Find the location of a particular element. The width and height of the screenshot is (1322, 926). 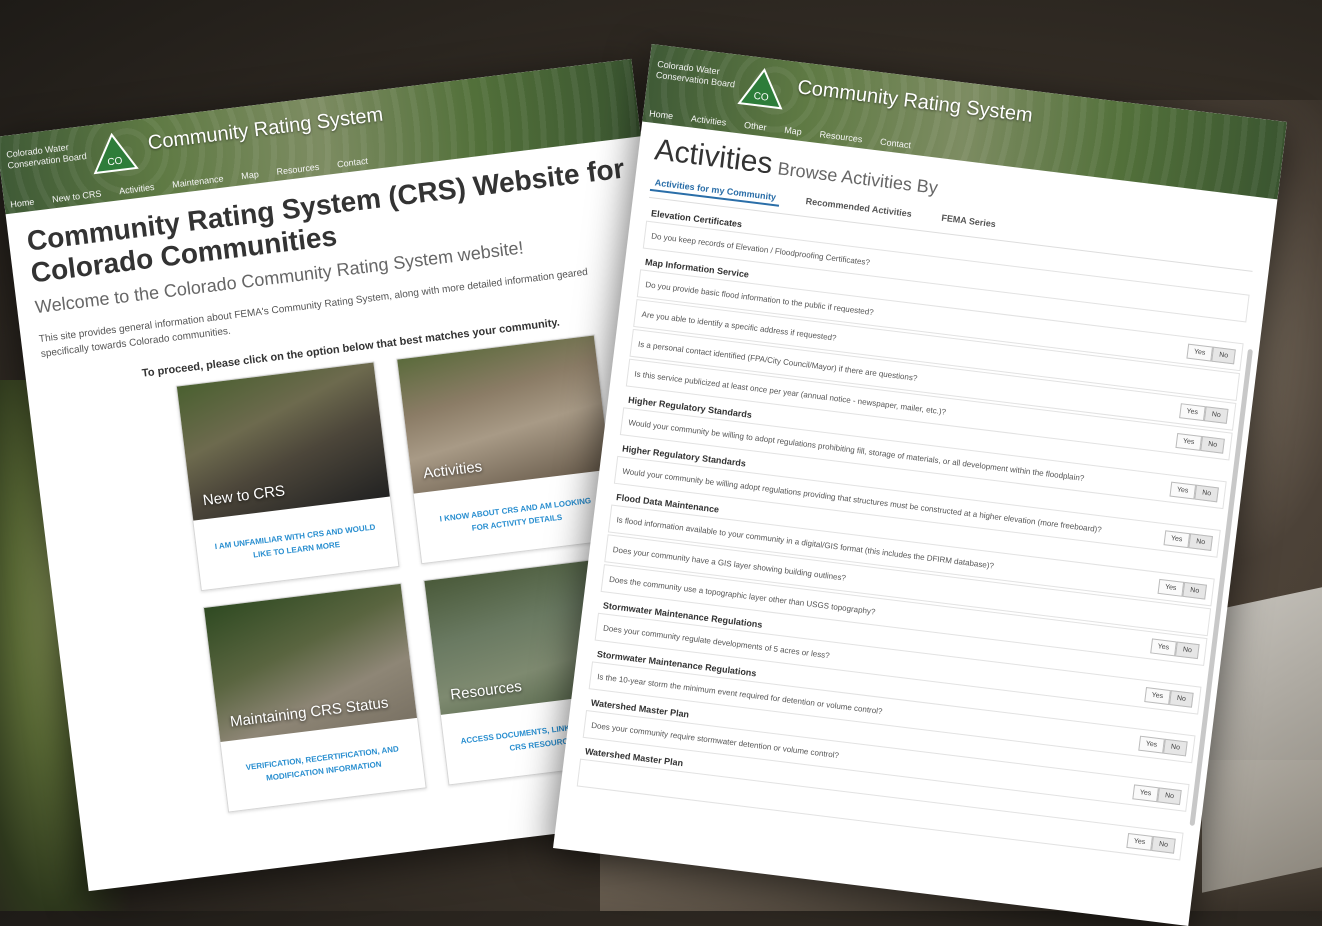

tab-fema-series: FEMA Series is located at coordinates (968, 222).